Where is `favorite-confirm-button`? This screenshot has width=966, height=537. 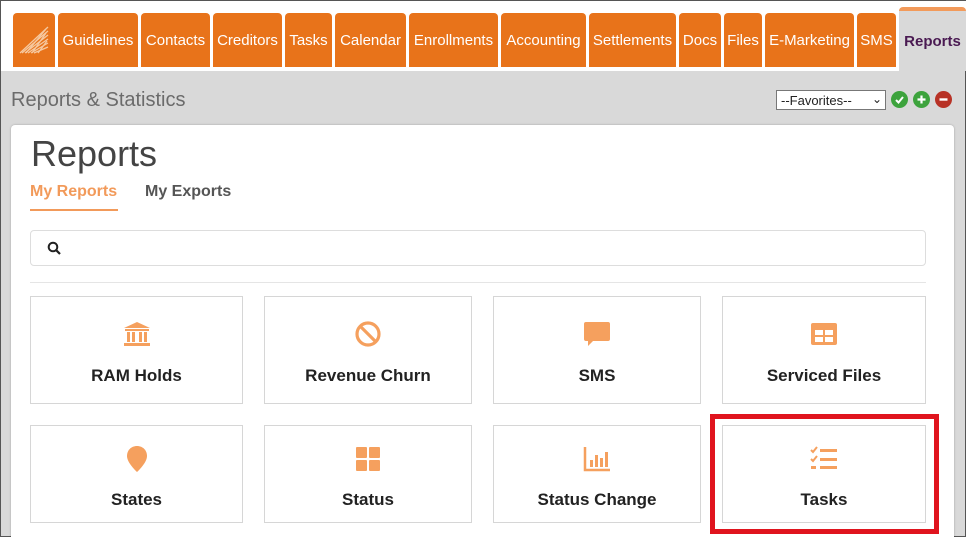
favorite-confirm-button is located at coordinates (899, 99).